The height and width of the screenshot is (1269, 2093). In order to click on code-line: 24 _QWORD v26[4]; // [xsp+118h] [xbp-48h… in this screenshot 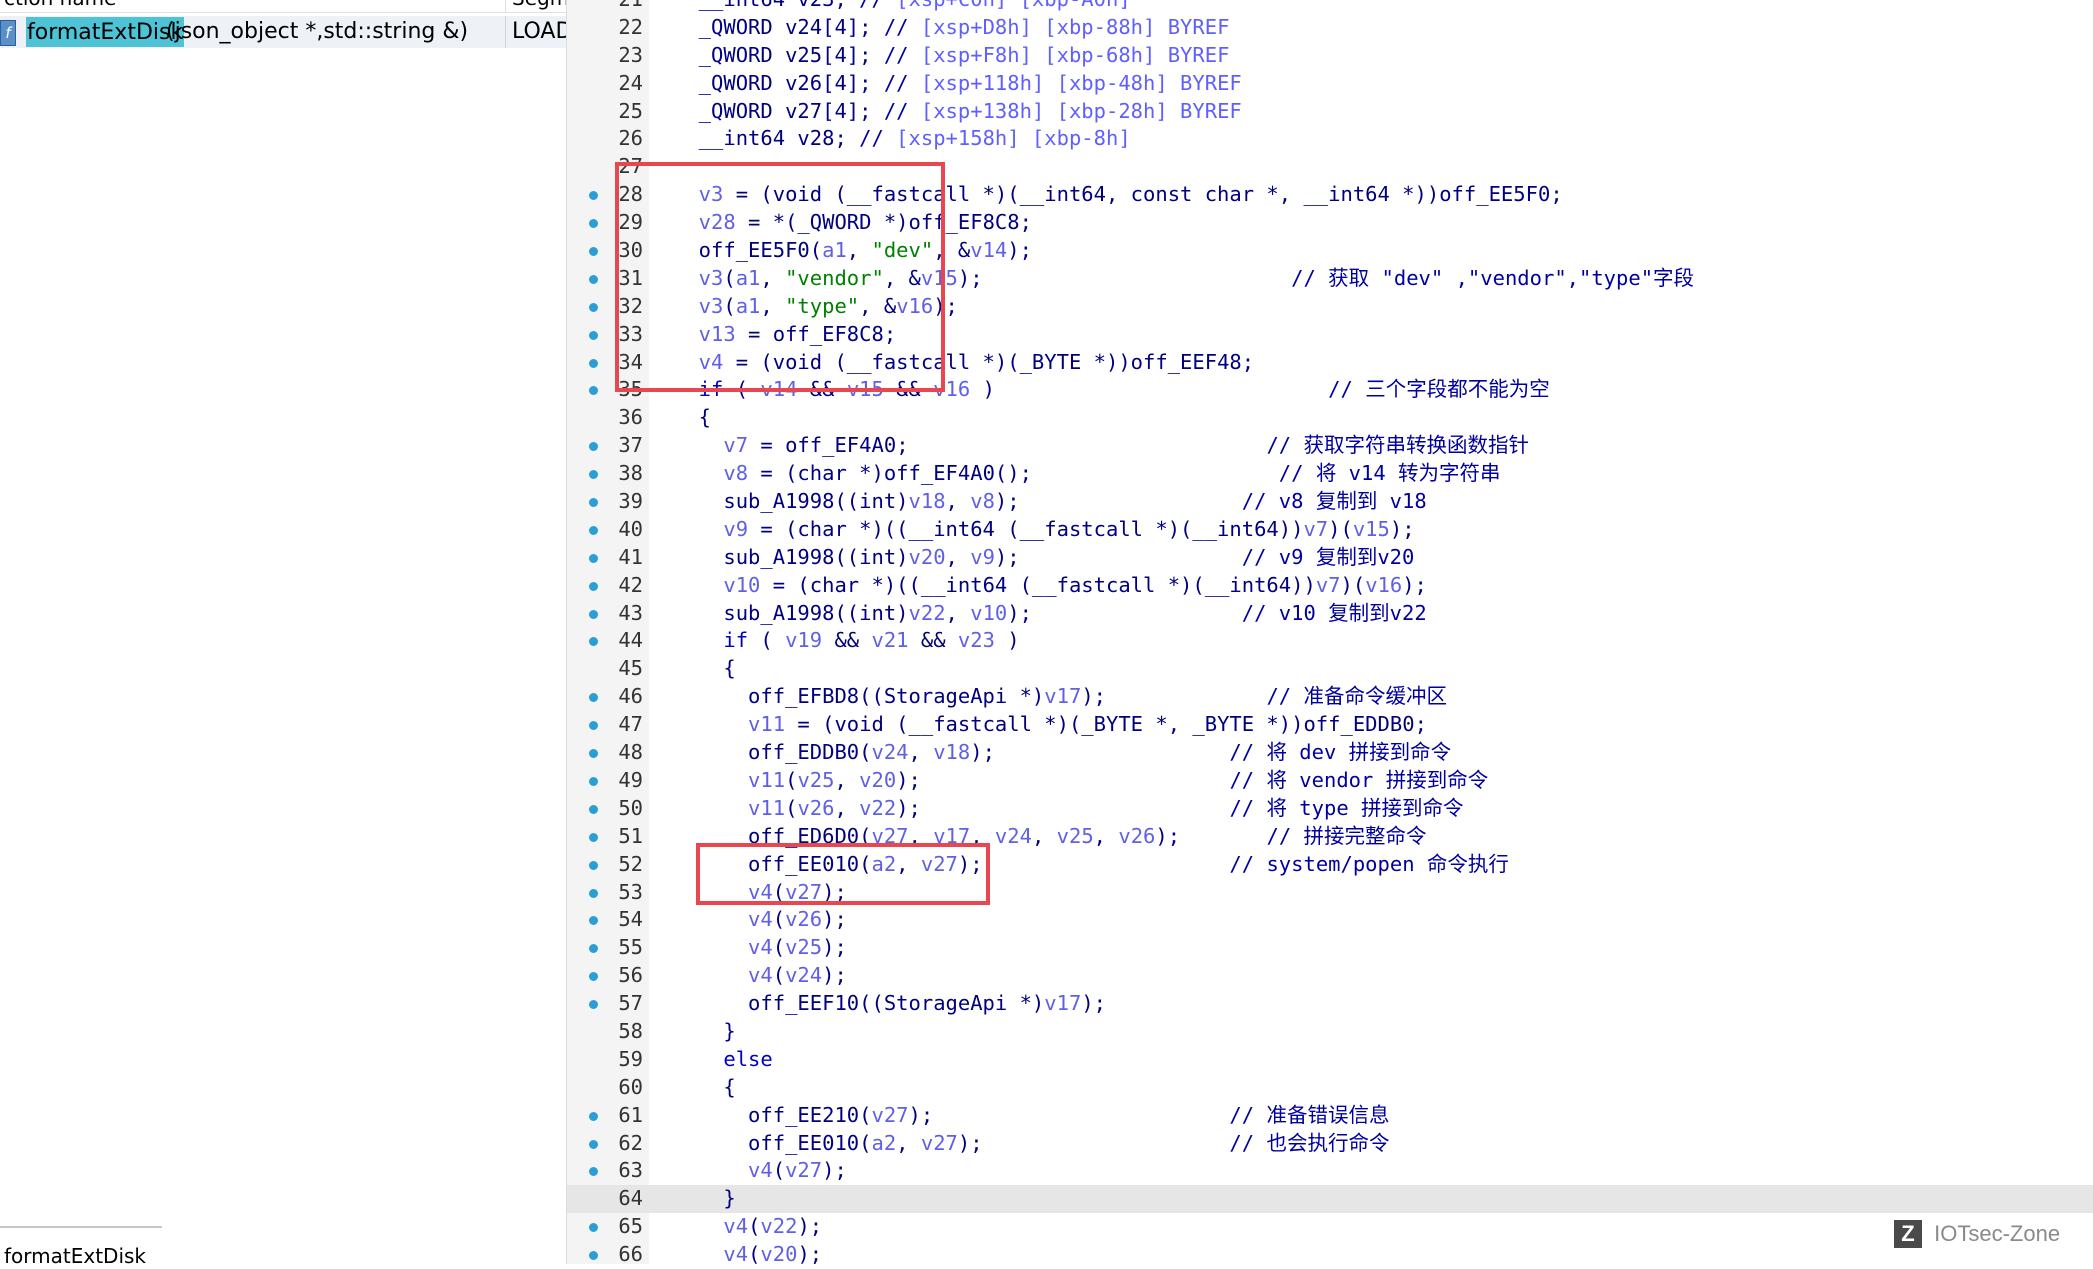, I will do `click(1330, 84)`.